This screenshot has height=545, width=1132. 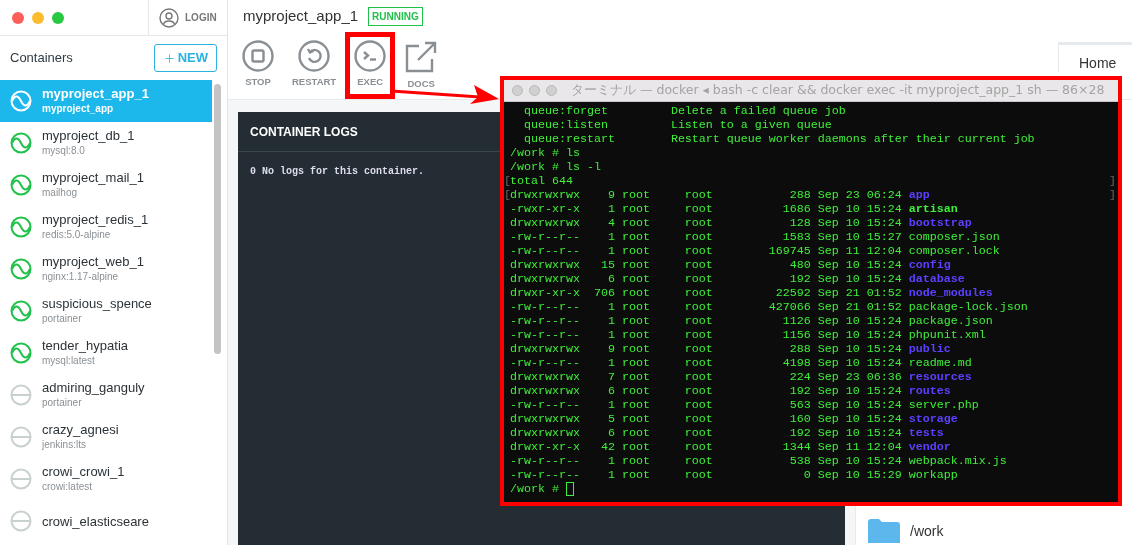 I want to click on file-name: bootstrap, so click(x=940, y=223).